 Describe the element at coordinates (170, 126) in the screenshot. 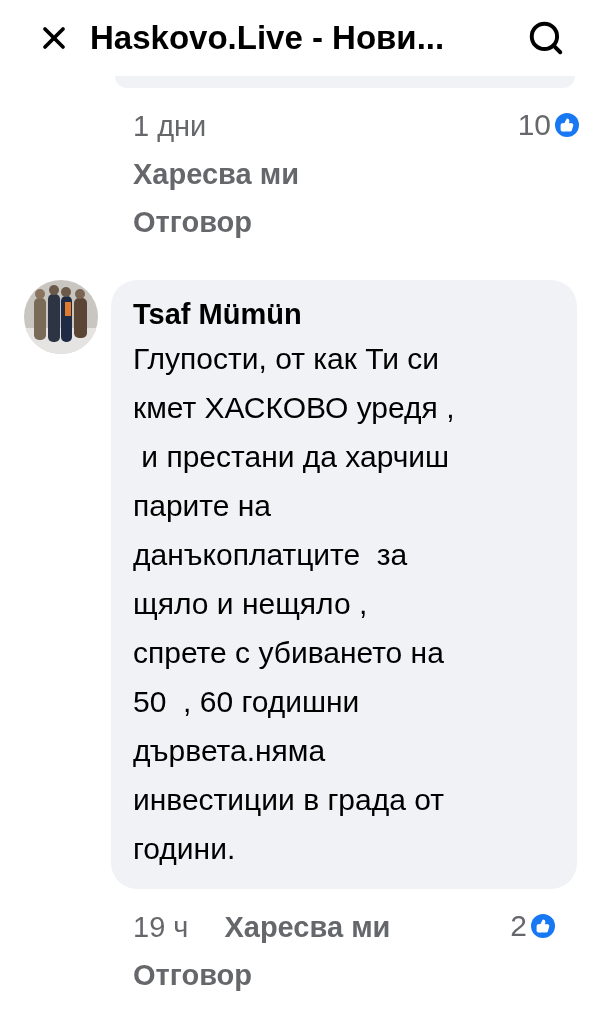

I see `comment-time: 1 дни` at that location.